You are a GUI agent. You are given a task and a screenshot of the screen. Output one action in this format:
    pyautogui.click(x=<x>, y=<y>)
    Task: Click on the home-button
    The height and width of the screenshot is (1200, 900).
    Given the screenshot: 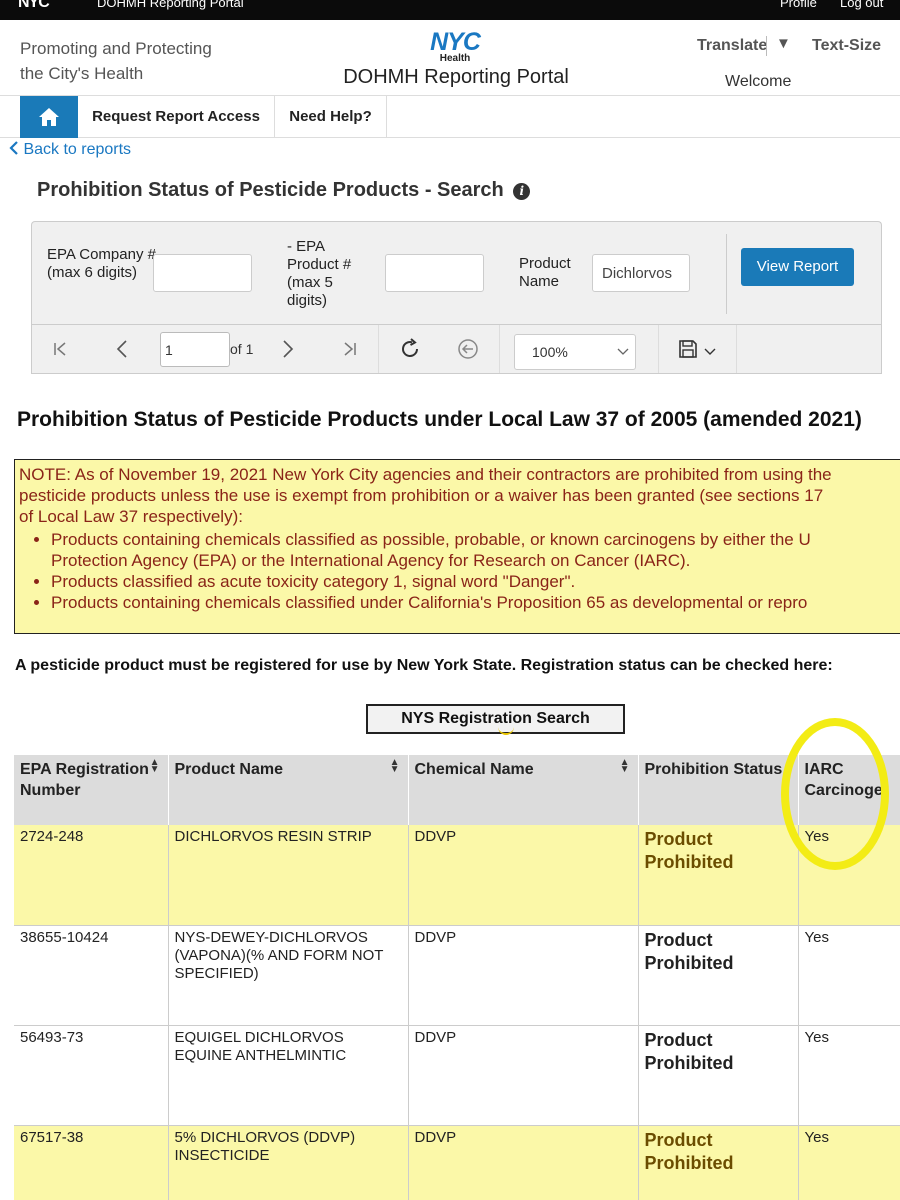 What is the action you would take?
    pyautogui.click(x=49, y=117)
    